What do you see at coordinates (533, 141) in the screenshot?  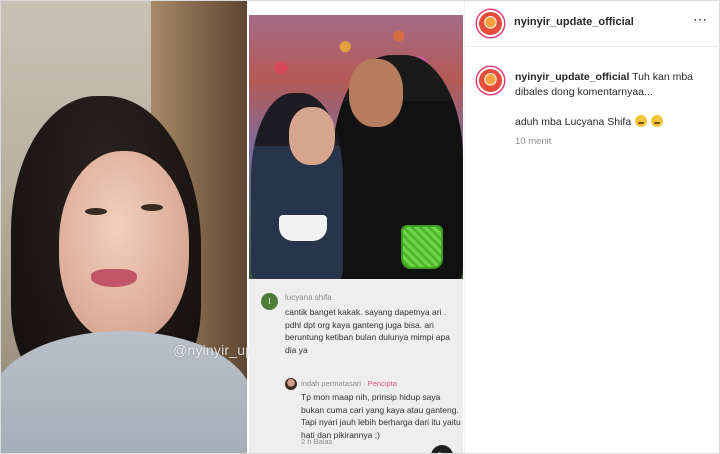 I see `post-time: 10 menit` at bounding box center [533, 141].